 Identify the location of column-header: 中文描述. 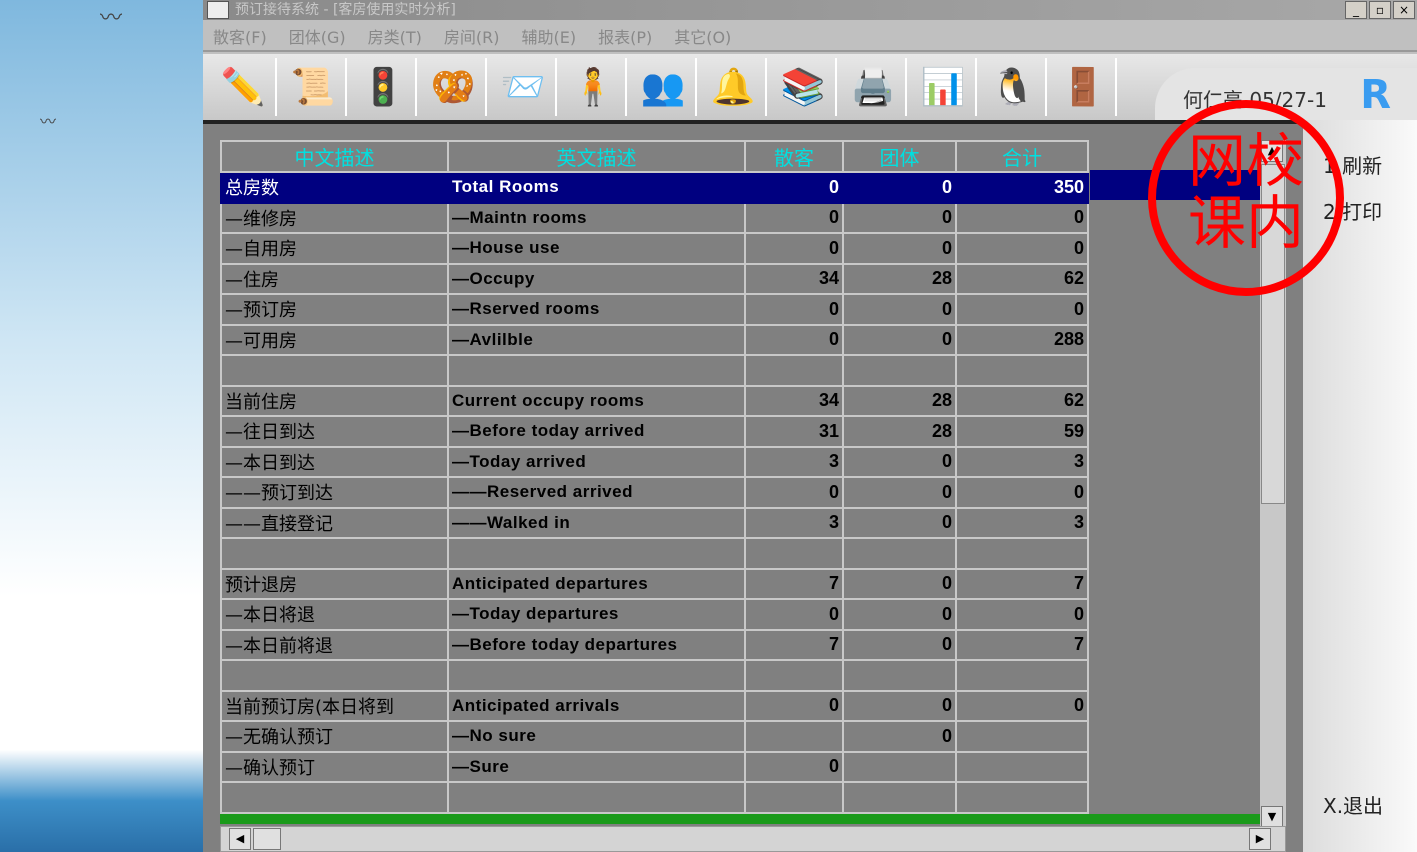
(334, 156).